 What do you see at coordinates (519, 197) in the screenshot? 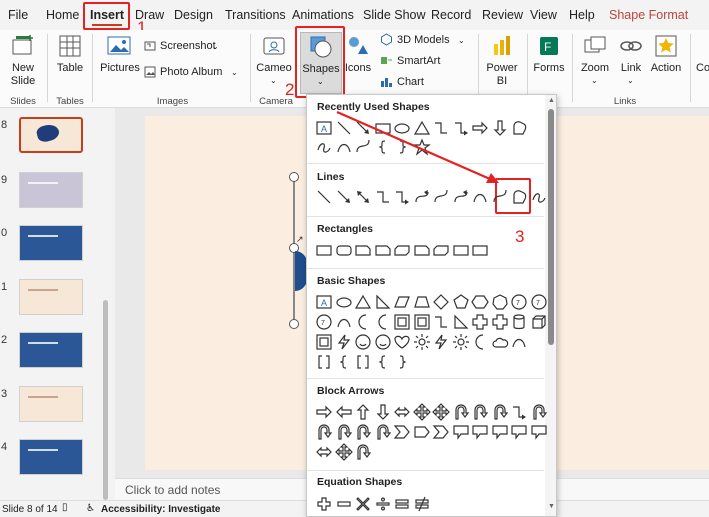
I see `shape-freeform-icon` at bounding box center [519, 197].